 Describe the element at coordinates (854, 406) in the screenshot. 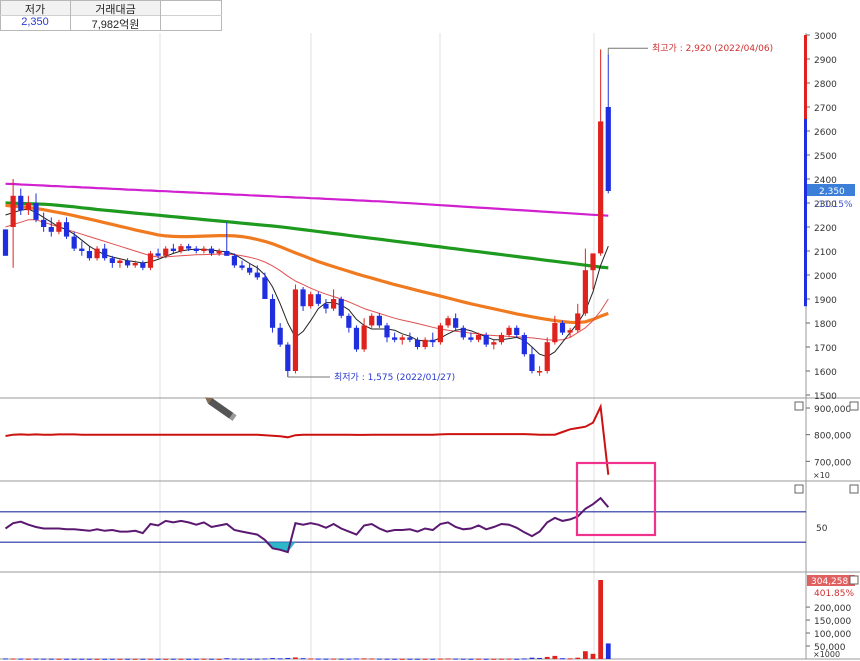

I see `indicator-close-button` at that location.